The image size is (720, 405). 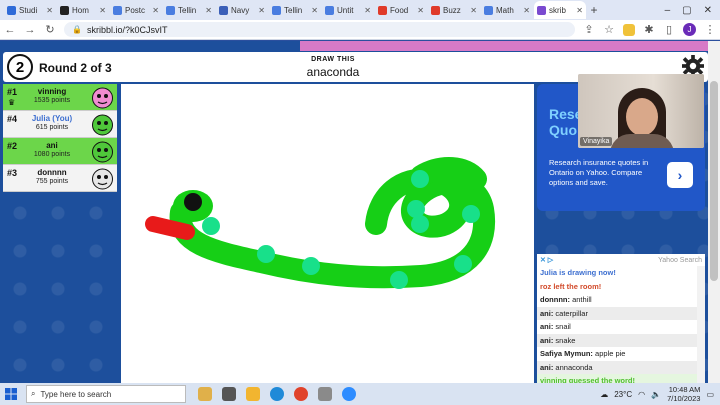 I want to click on browser-tab: Math ✕, so click(x=507, y=10).